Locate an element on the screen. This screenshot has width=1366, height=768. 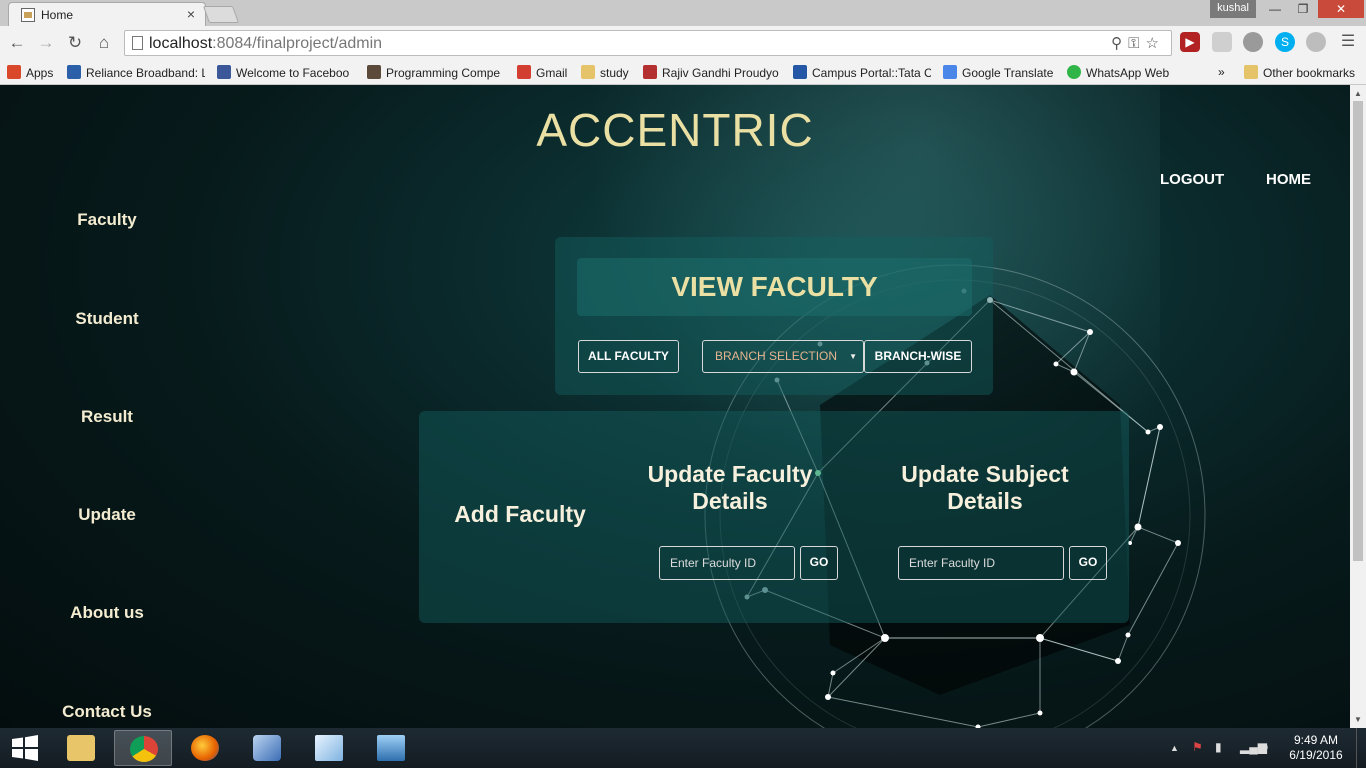
power-icon: ▮ is located at coordinates (1218, 747).